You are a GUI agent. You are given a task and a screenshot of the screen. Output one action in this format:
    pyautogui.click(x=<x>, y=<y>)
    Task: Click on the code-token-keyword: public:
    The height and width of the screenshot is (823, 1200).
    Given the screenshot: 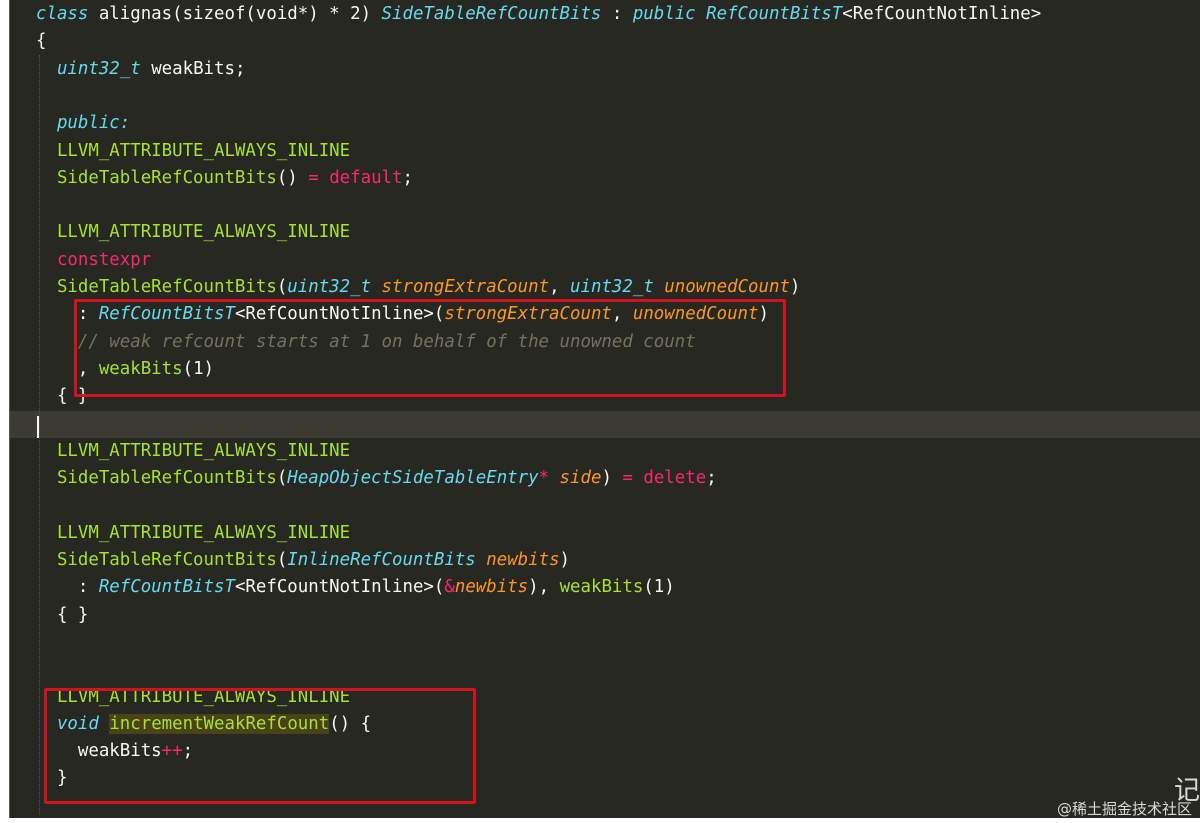 What is the action you would take?
    pyautogui.click(x=93, y=123)
    